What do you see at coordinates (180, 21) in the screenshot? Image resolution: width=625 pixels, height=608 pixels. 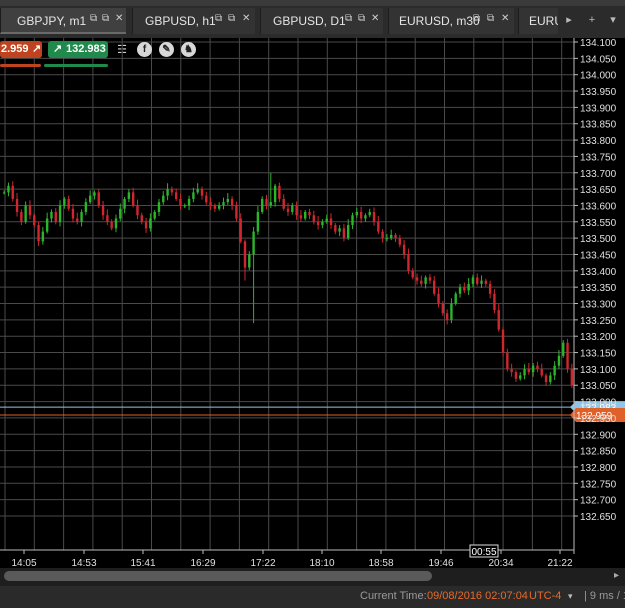 I see `tab-label: GBPUSD, h1` at bounding box center [180, 21].